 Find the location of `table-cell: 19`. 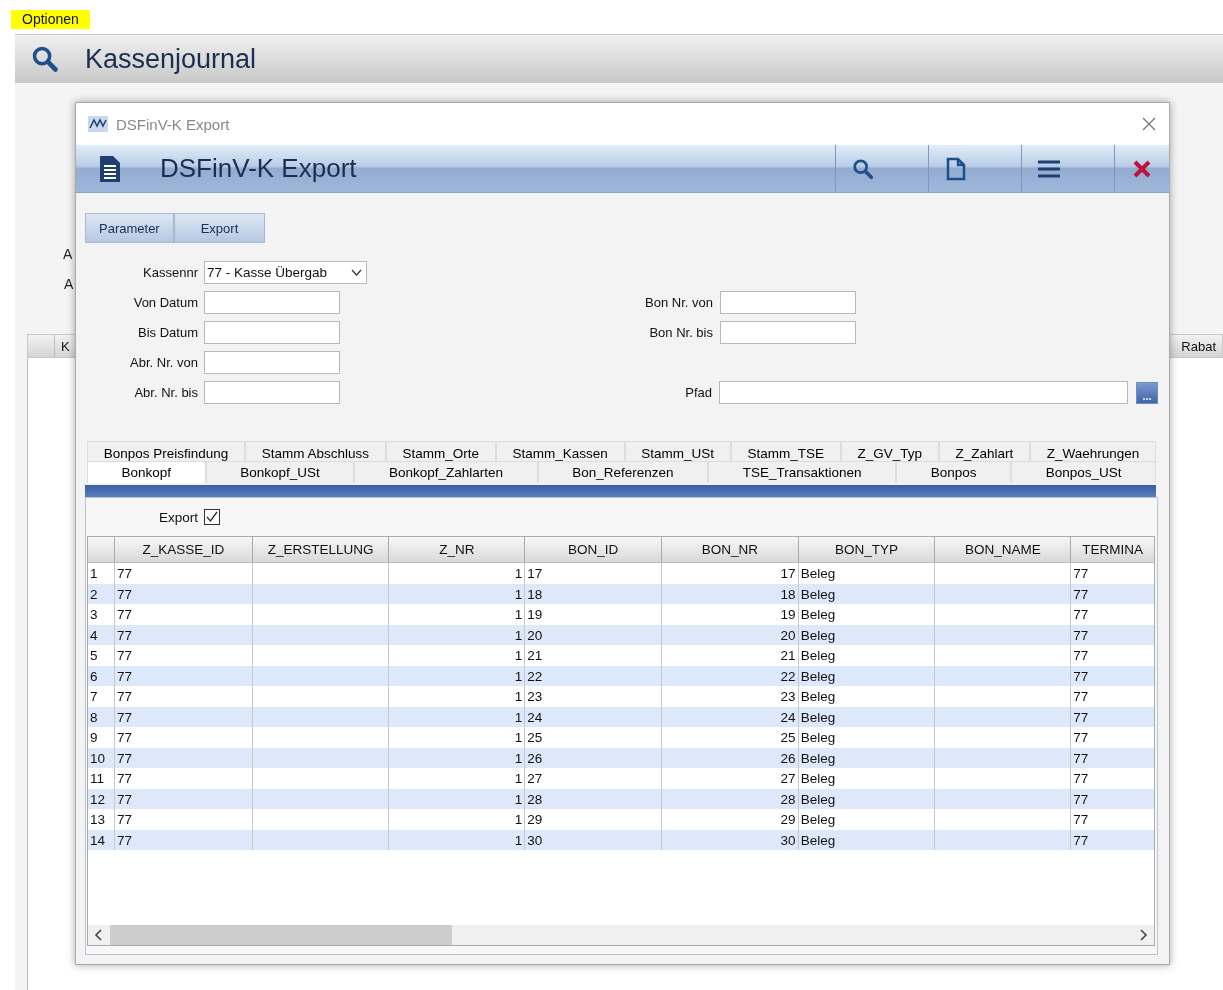

table-cell: 19 is located at coordinates (592, 614).